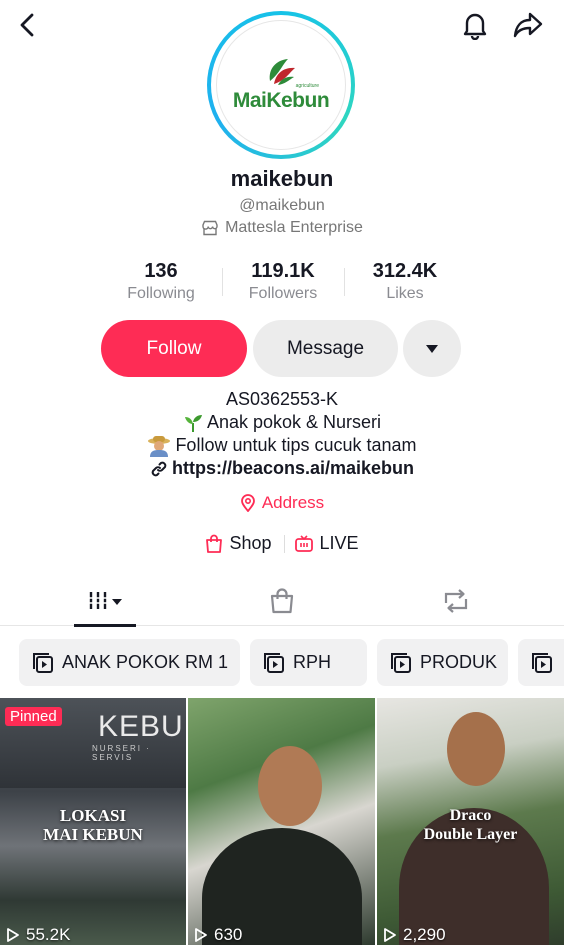  I want to click on view-count: 2,290, so click(414, 935).